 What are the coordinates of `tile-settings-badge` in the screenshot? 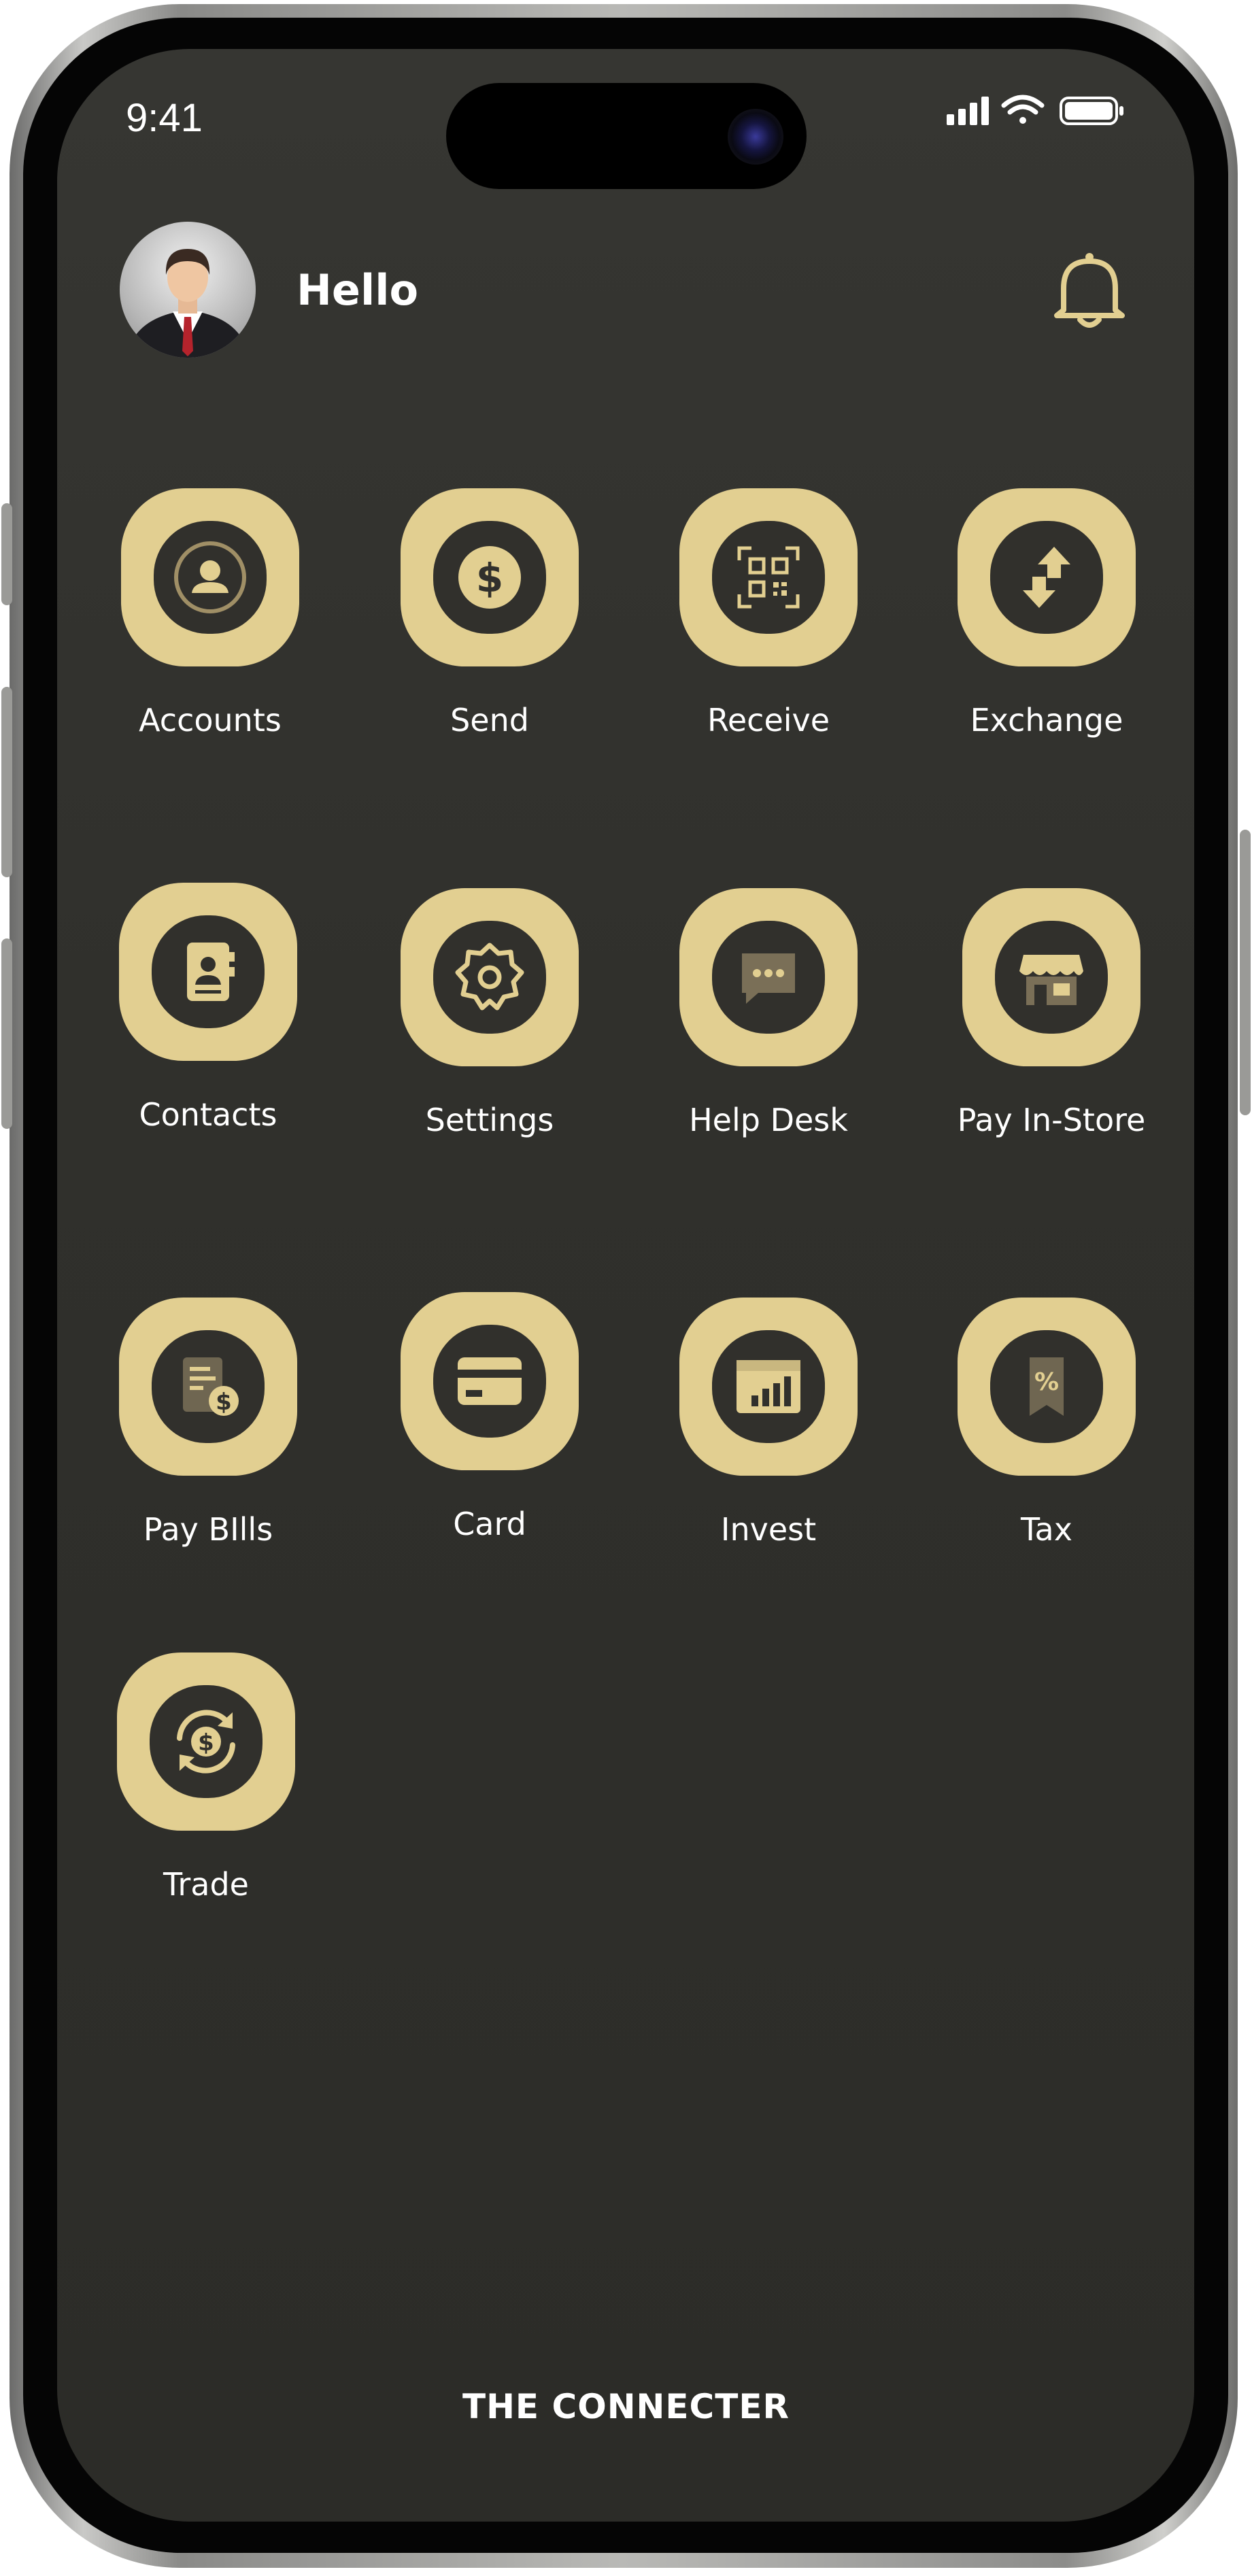 It's located at (490, 977).